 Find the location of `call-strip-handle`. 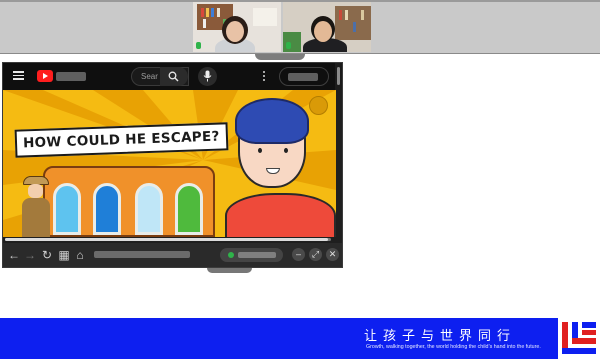

call-strip-handle is located at coordinates (280, 57).